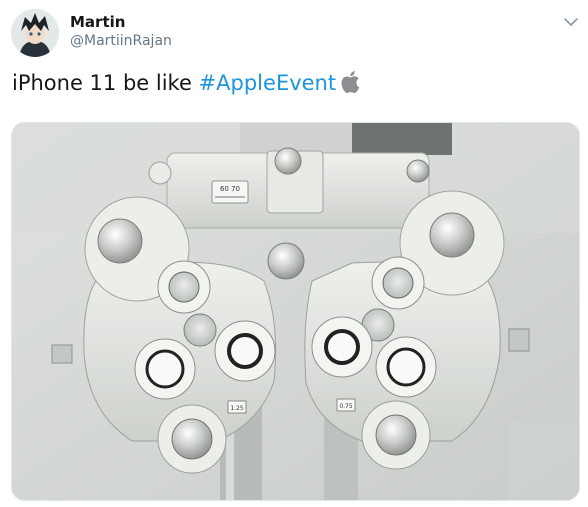 The height and width of the screenshot is (507, 588). I want to click on svg-text: 60 70, so click(230, 189).